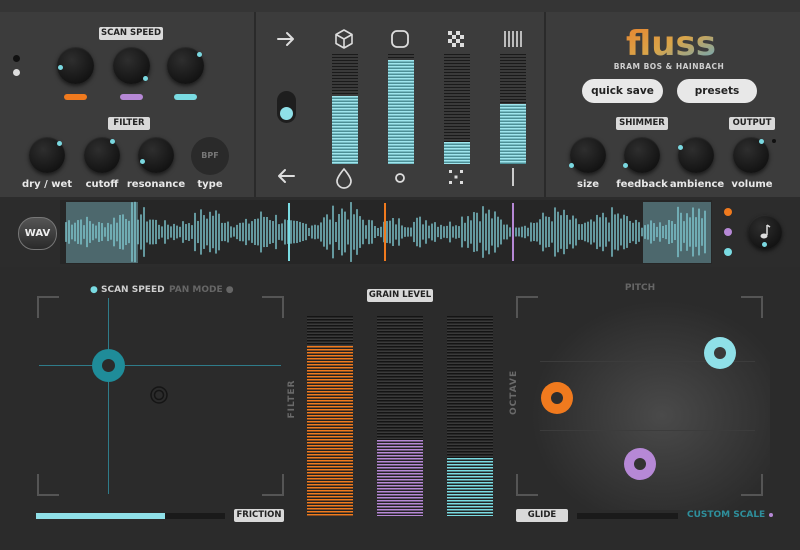  Describe the element at coordinates (47, 155) in the screenshot. I see `dry-wet-knob` at that location.